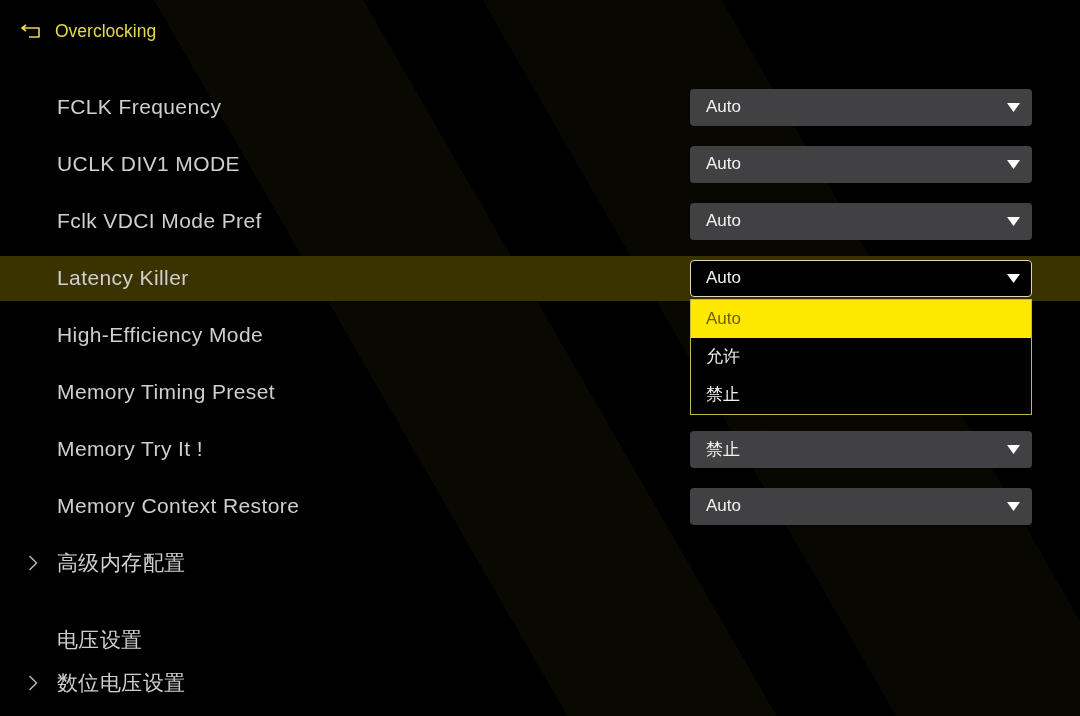  What do you see at coordinates (861, 356) in the screenshot?
I see `dropdown-option: 允许` at bounding box center [861, 356].